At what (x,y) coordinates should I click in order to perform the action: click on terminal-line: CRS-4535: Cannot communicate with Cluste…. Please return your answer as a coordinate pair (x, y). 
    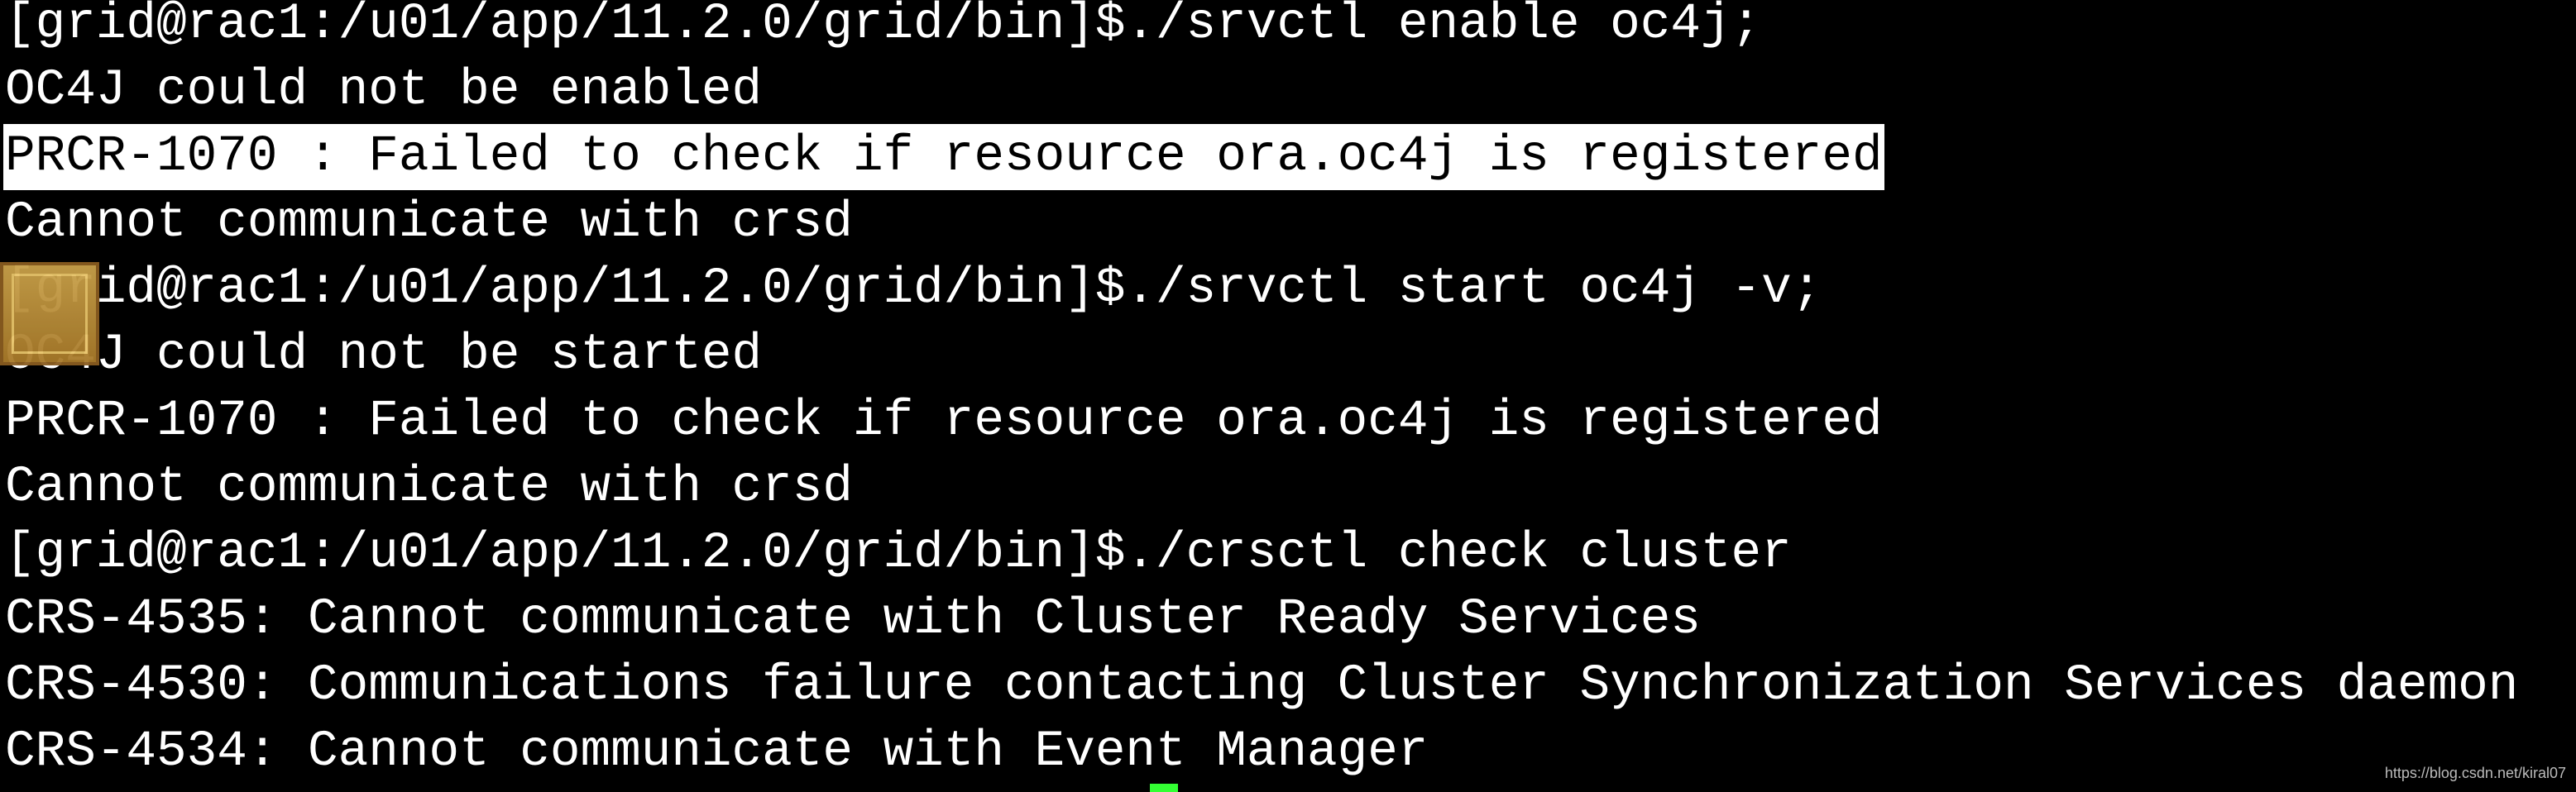
    Looking at the image, I should click on (853, 620).